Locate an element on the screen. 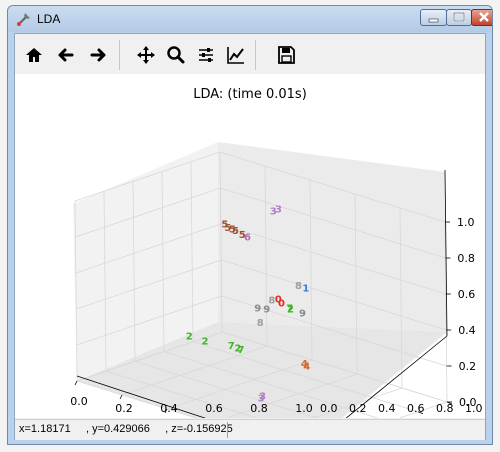 Image resolution: width=500 pixels, height=452 pixels. maximize-button is located at coordinates (459, 17).